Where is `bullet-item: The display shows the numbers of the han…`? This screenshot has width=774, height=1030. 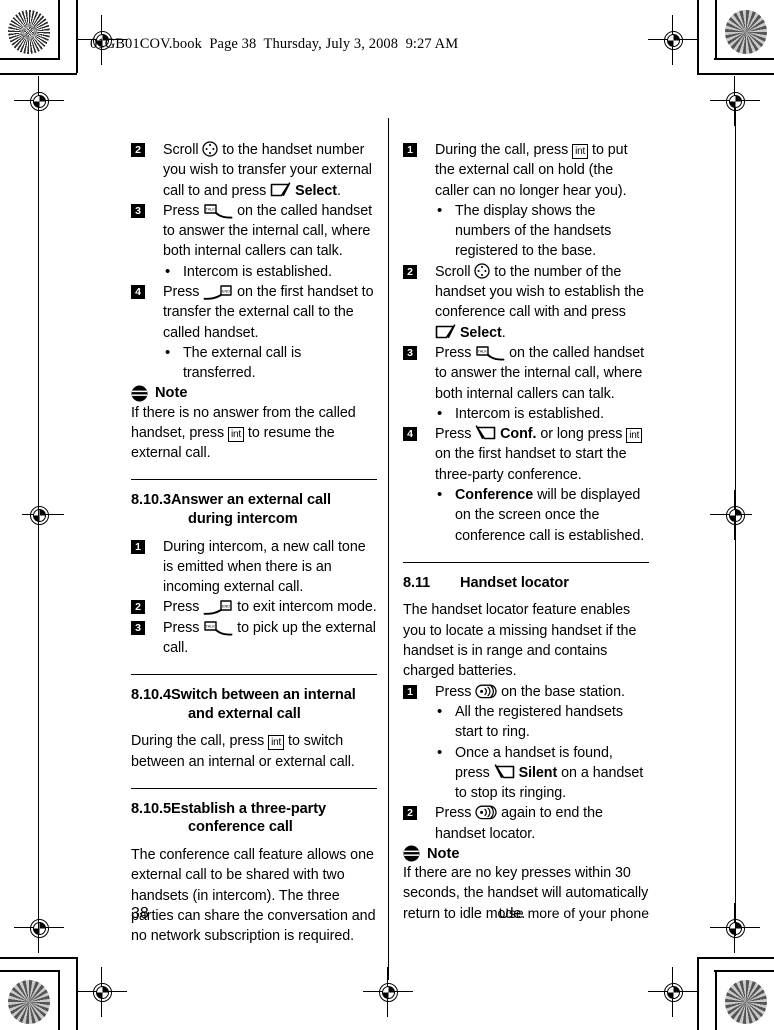
bullet-item: The display shows the numbers of the han… is located at coordinates (542, 231).